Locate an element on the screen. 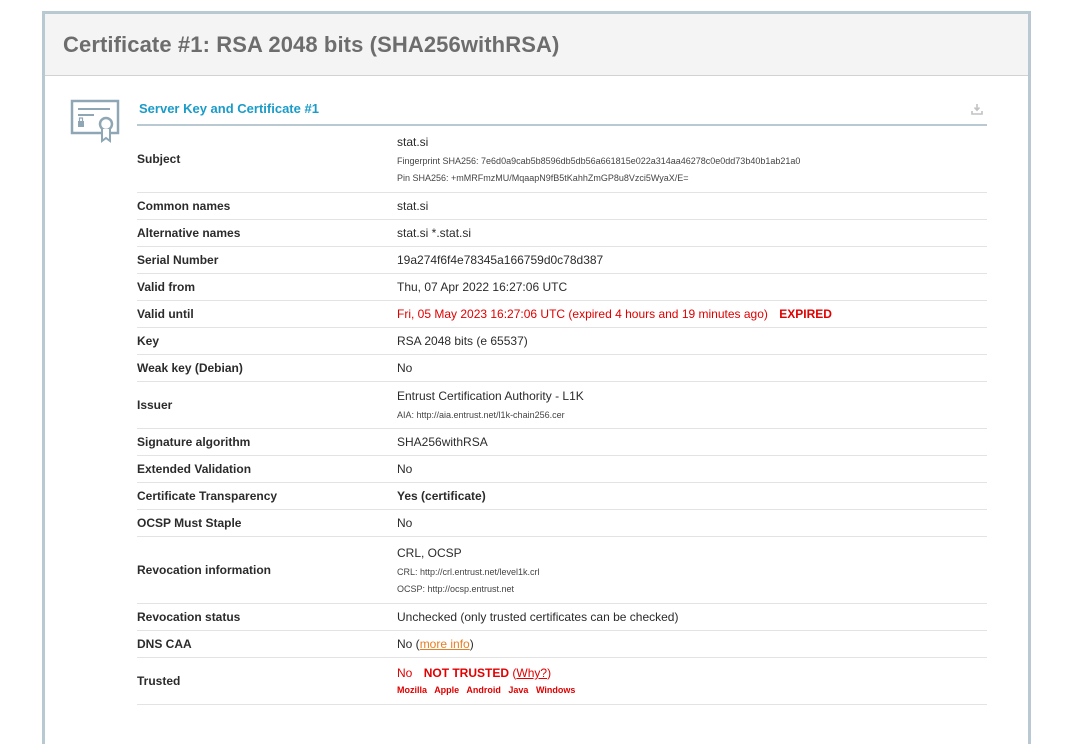  row-signature-algorithm: Signature algorithm SHA256withRSA is located at coordinates (562, 442).